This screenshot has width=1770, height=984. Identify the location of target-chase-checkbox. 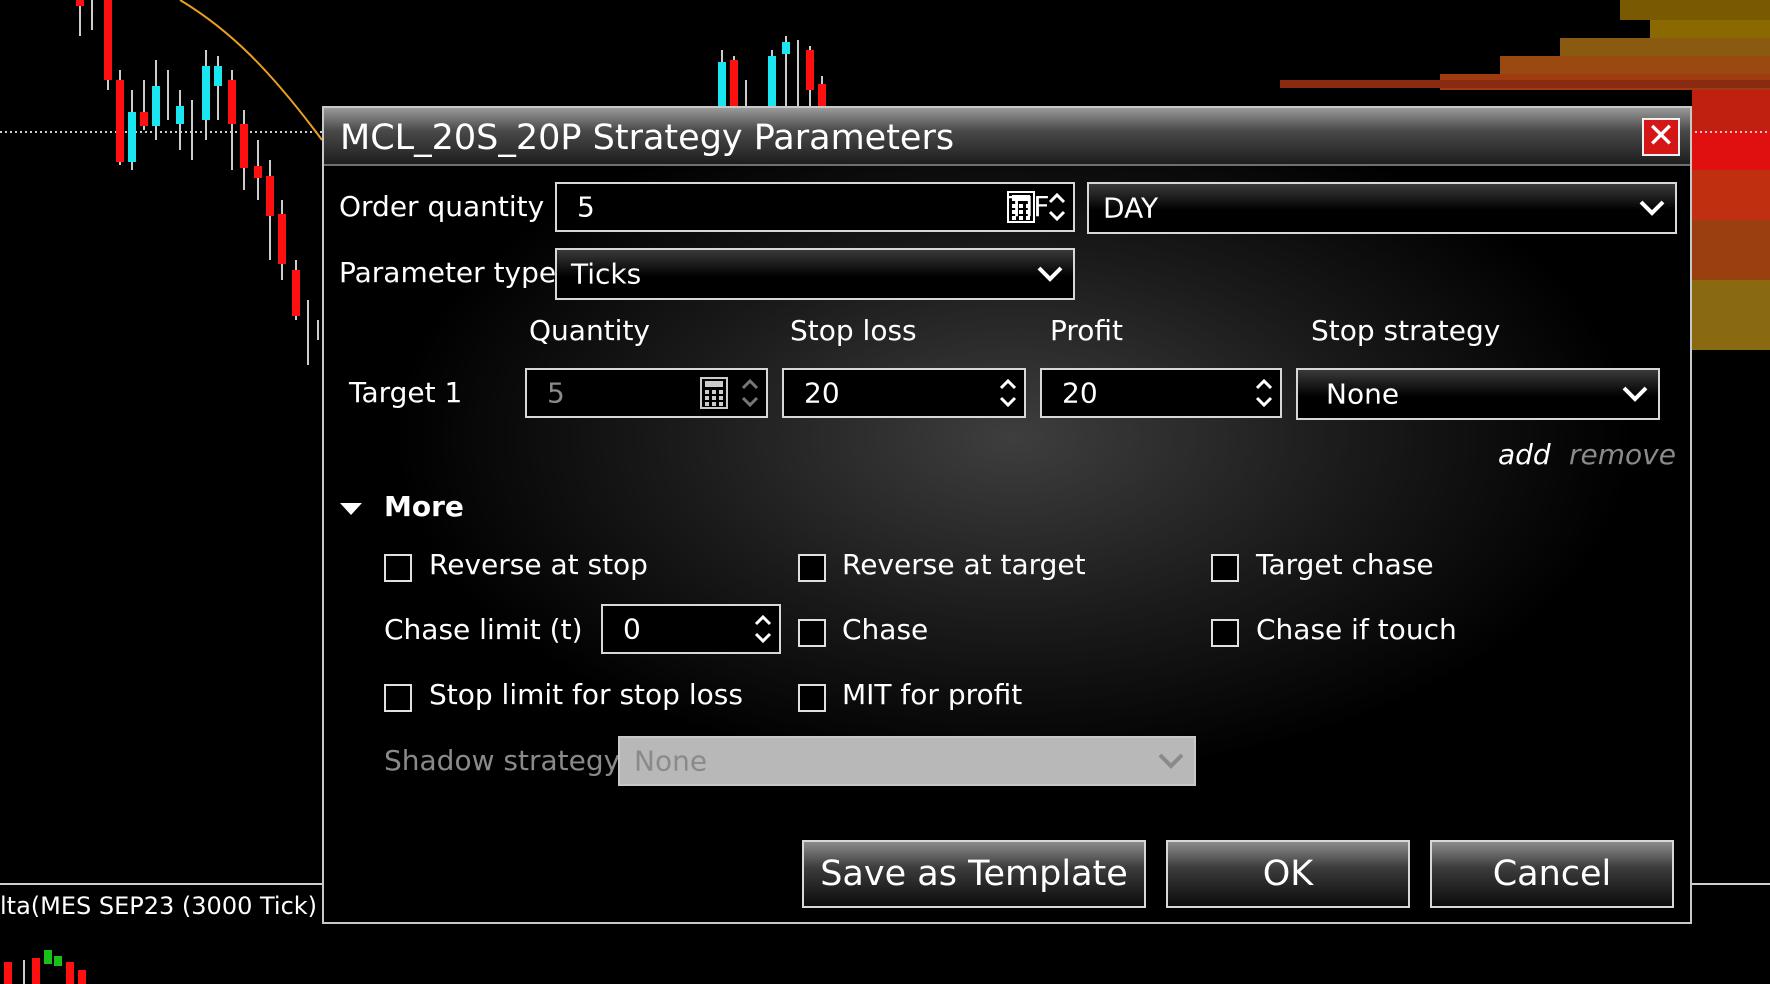
(1225, 568).